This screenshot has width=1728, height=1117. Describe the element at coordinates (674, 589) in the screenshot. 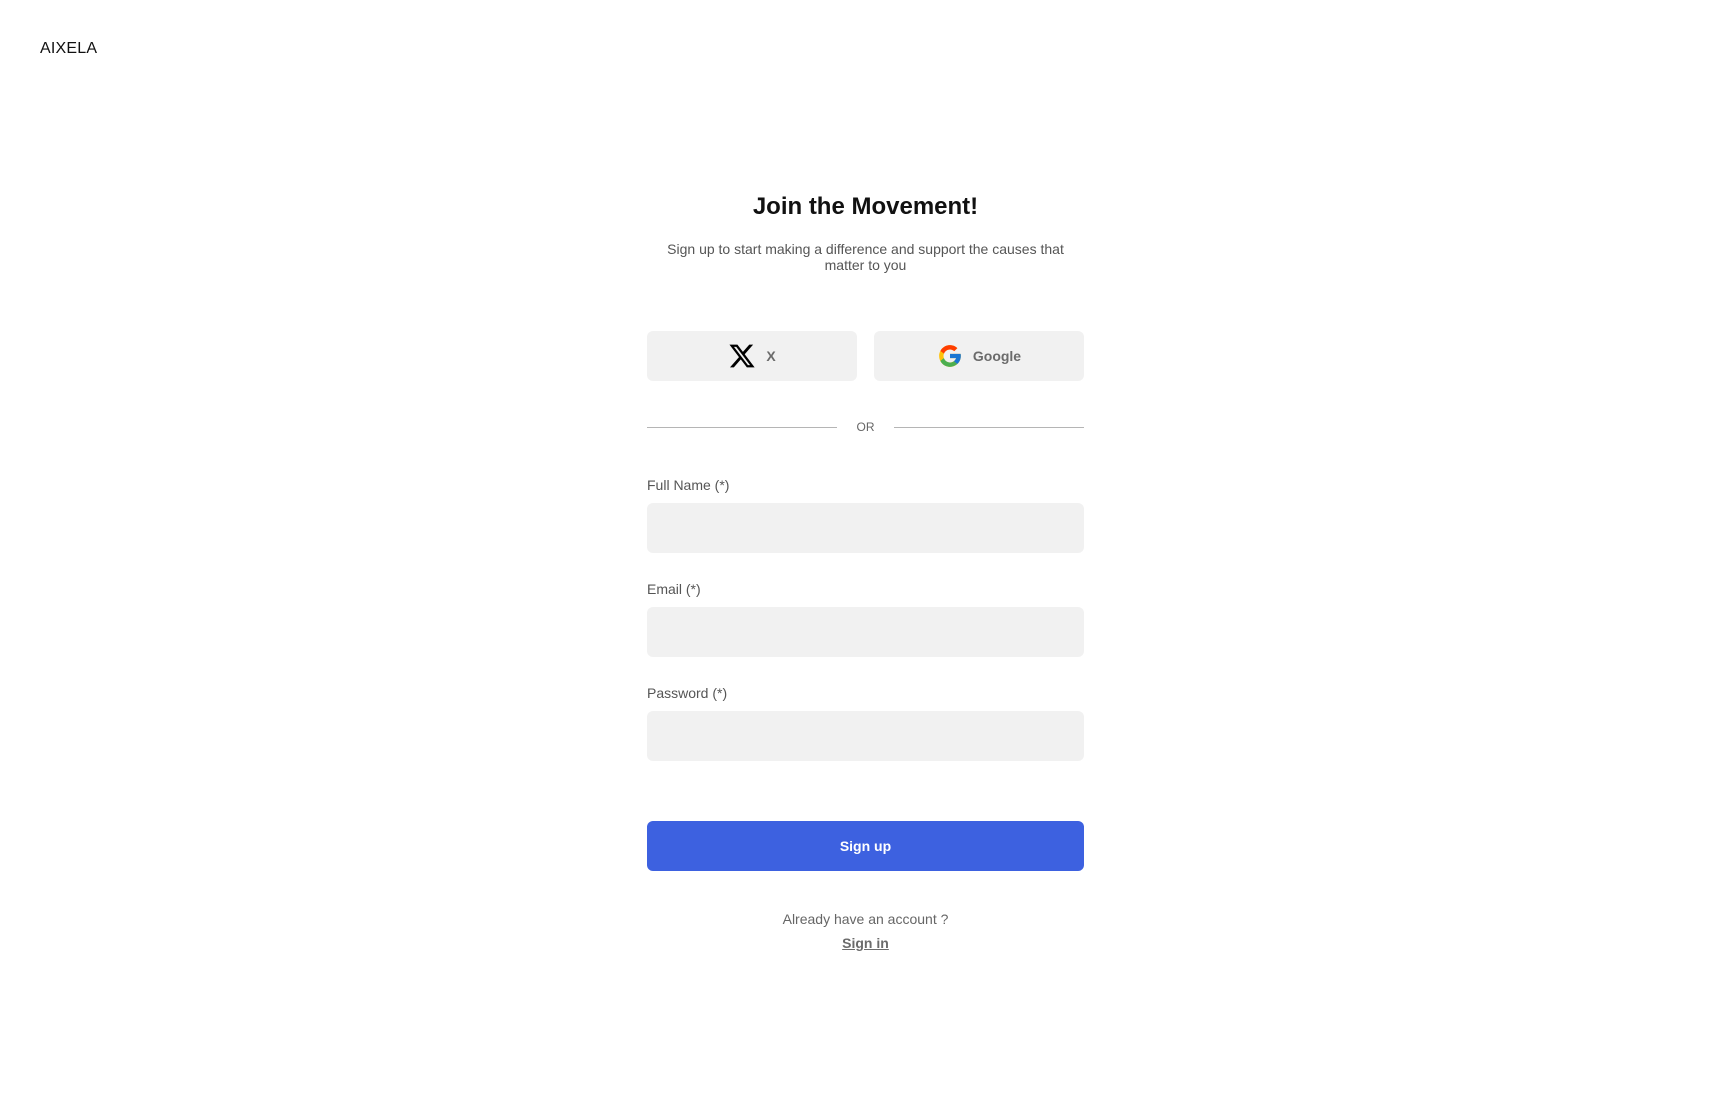

I see `email-label: Email (*)` at that location.